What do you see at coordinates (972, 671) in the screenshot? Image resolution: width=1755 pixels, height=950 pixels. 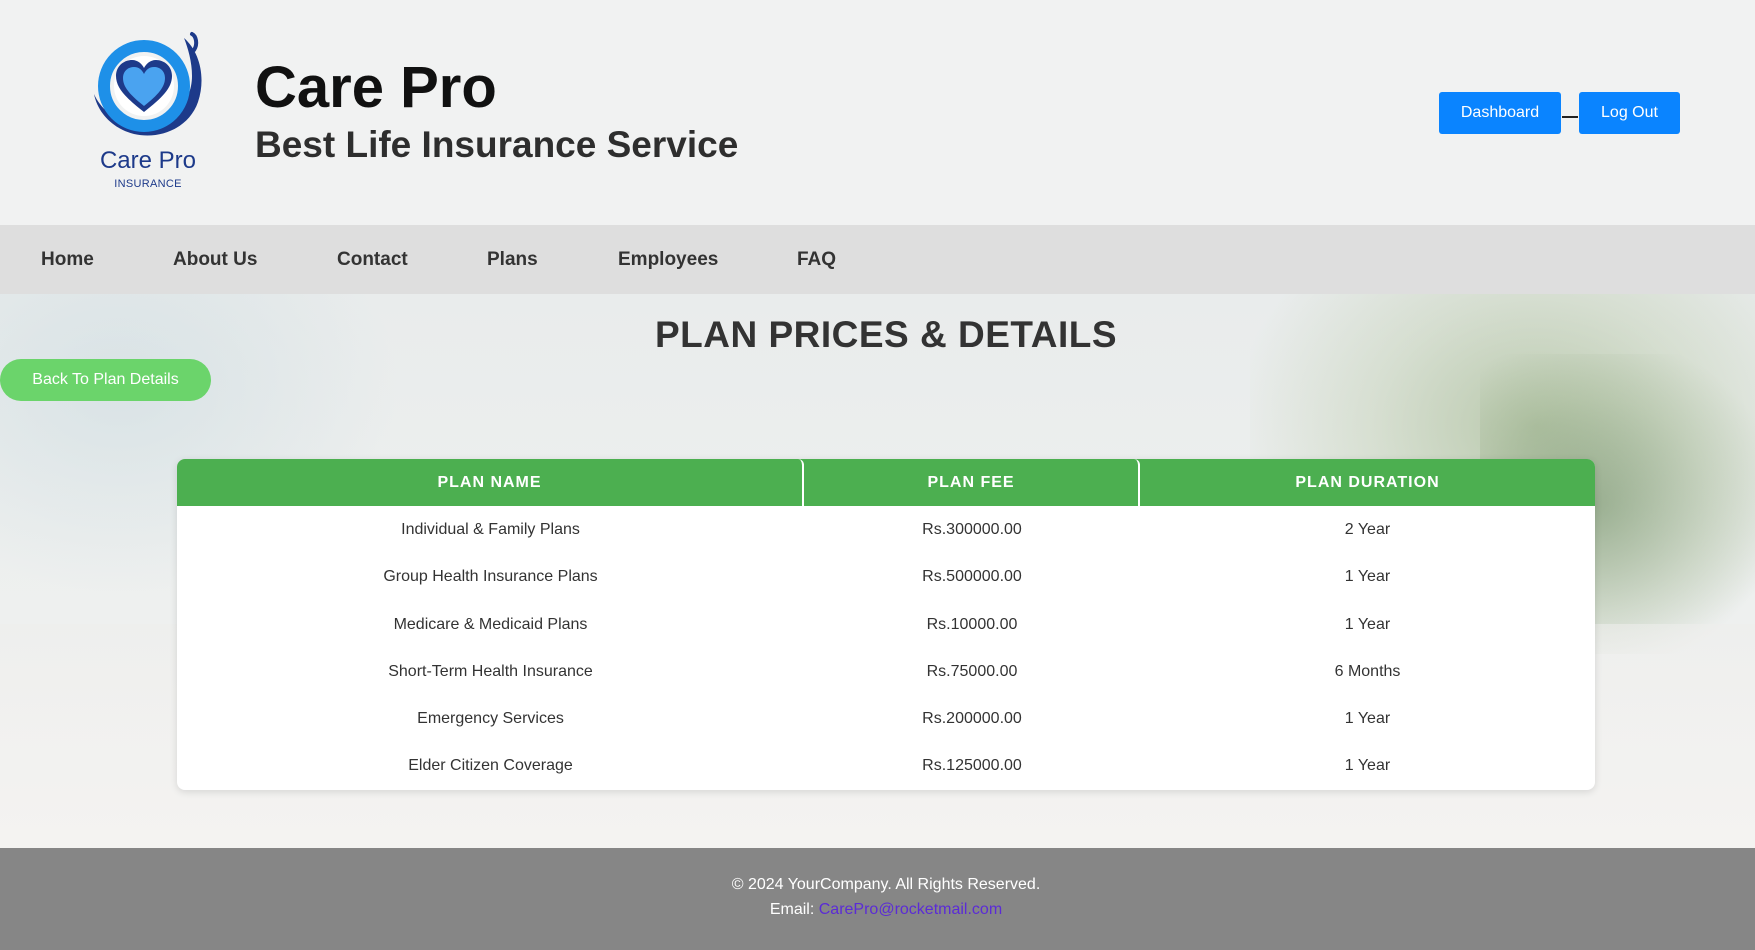 I see `plan-fee-cell: Rs.75000.00` at bounding box center [972, 671].